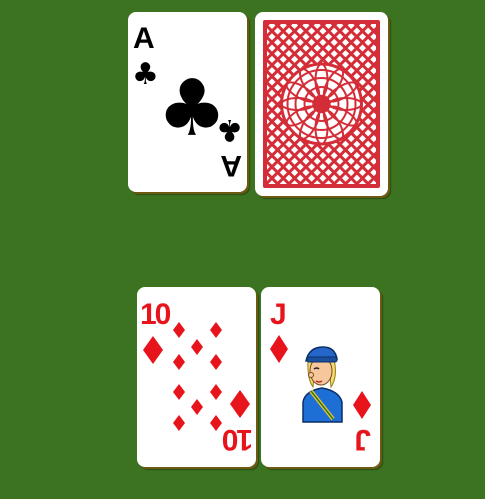  Describe the element at coordinates (322, 384) in the screenshot. I see `jack-figure-icon` at that location.